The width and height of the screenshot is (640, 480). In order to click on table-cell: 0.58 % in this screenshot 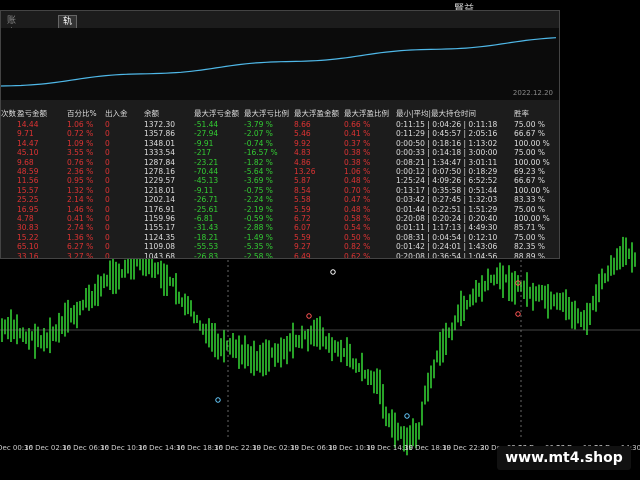, I will do `click(357, 218)`.